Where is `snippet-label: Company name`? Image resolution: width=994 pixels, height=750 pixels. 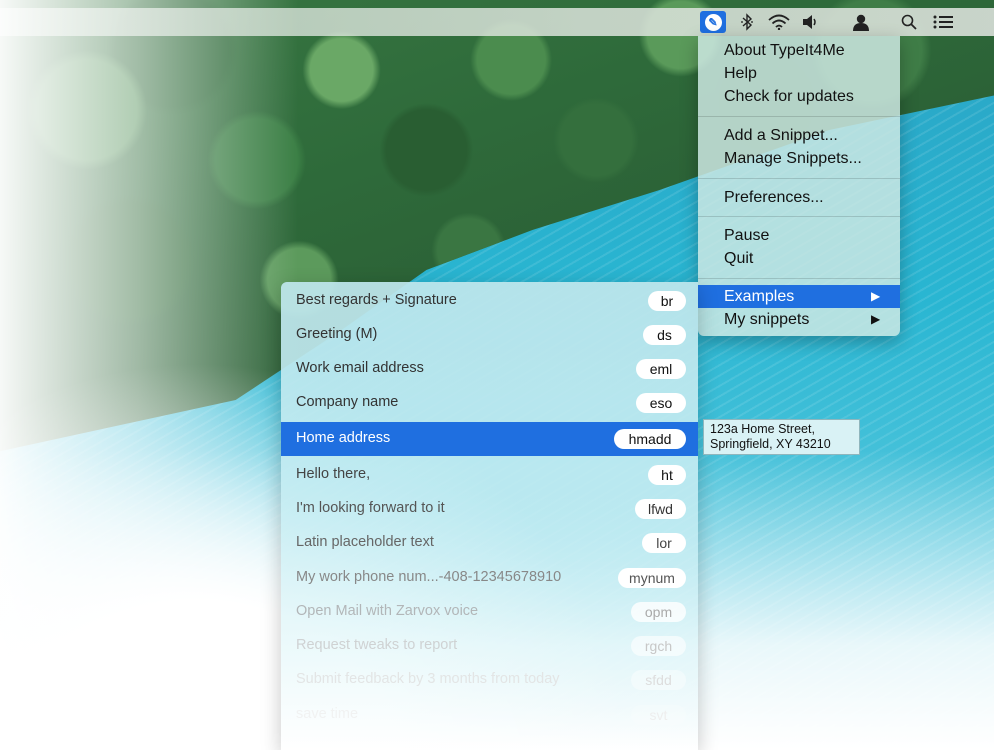
snippet-label: Company name is located at coordinates (347, 402).